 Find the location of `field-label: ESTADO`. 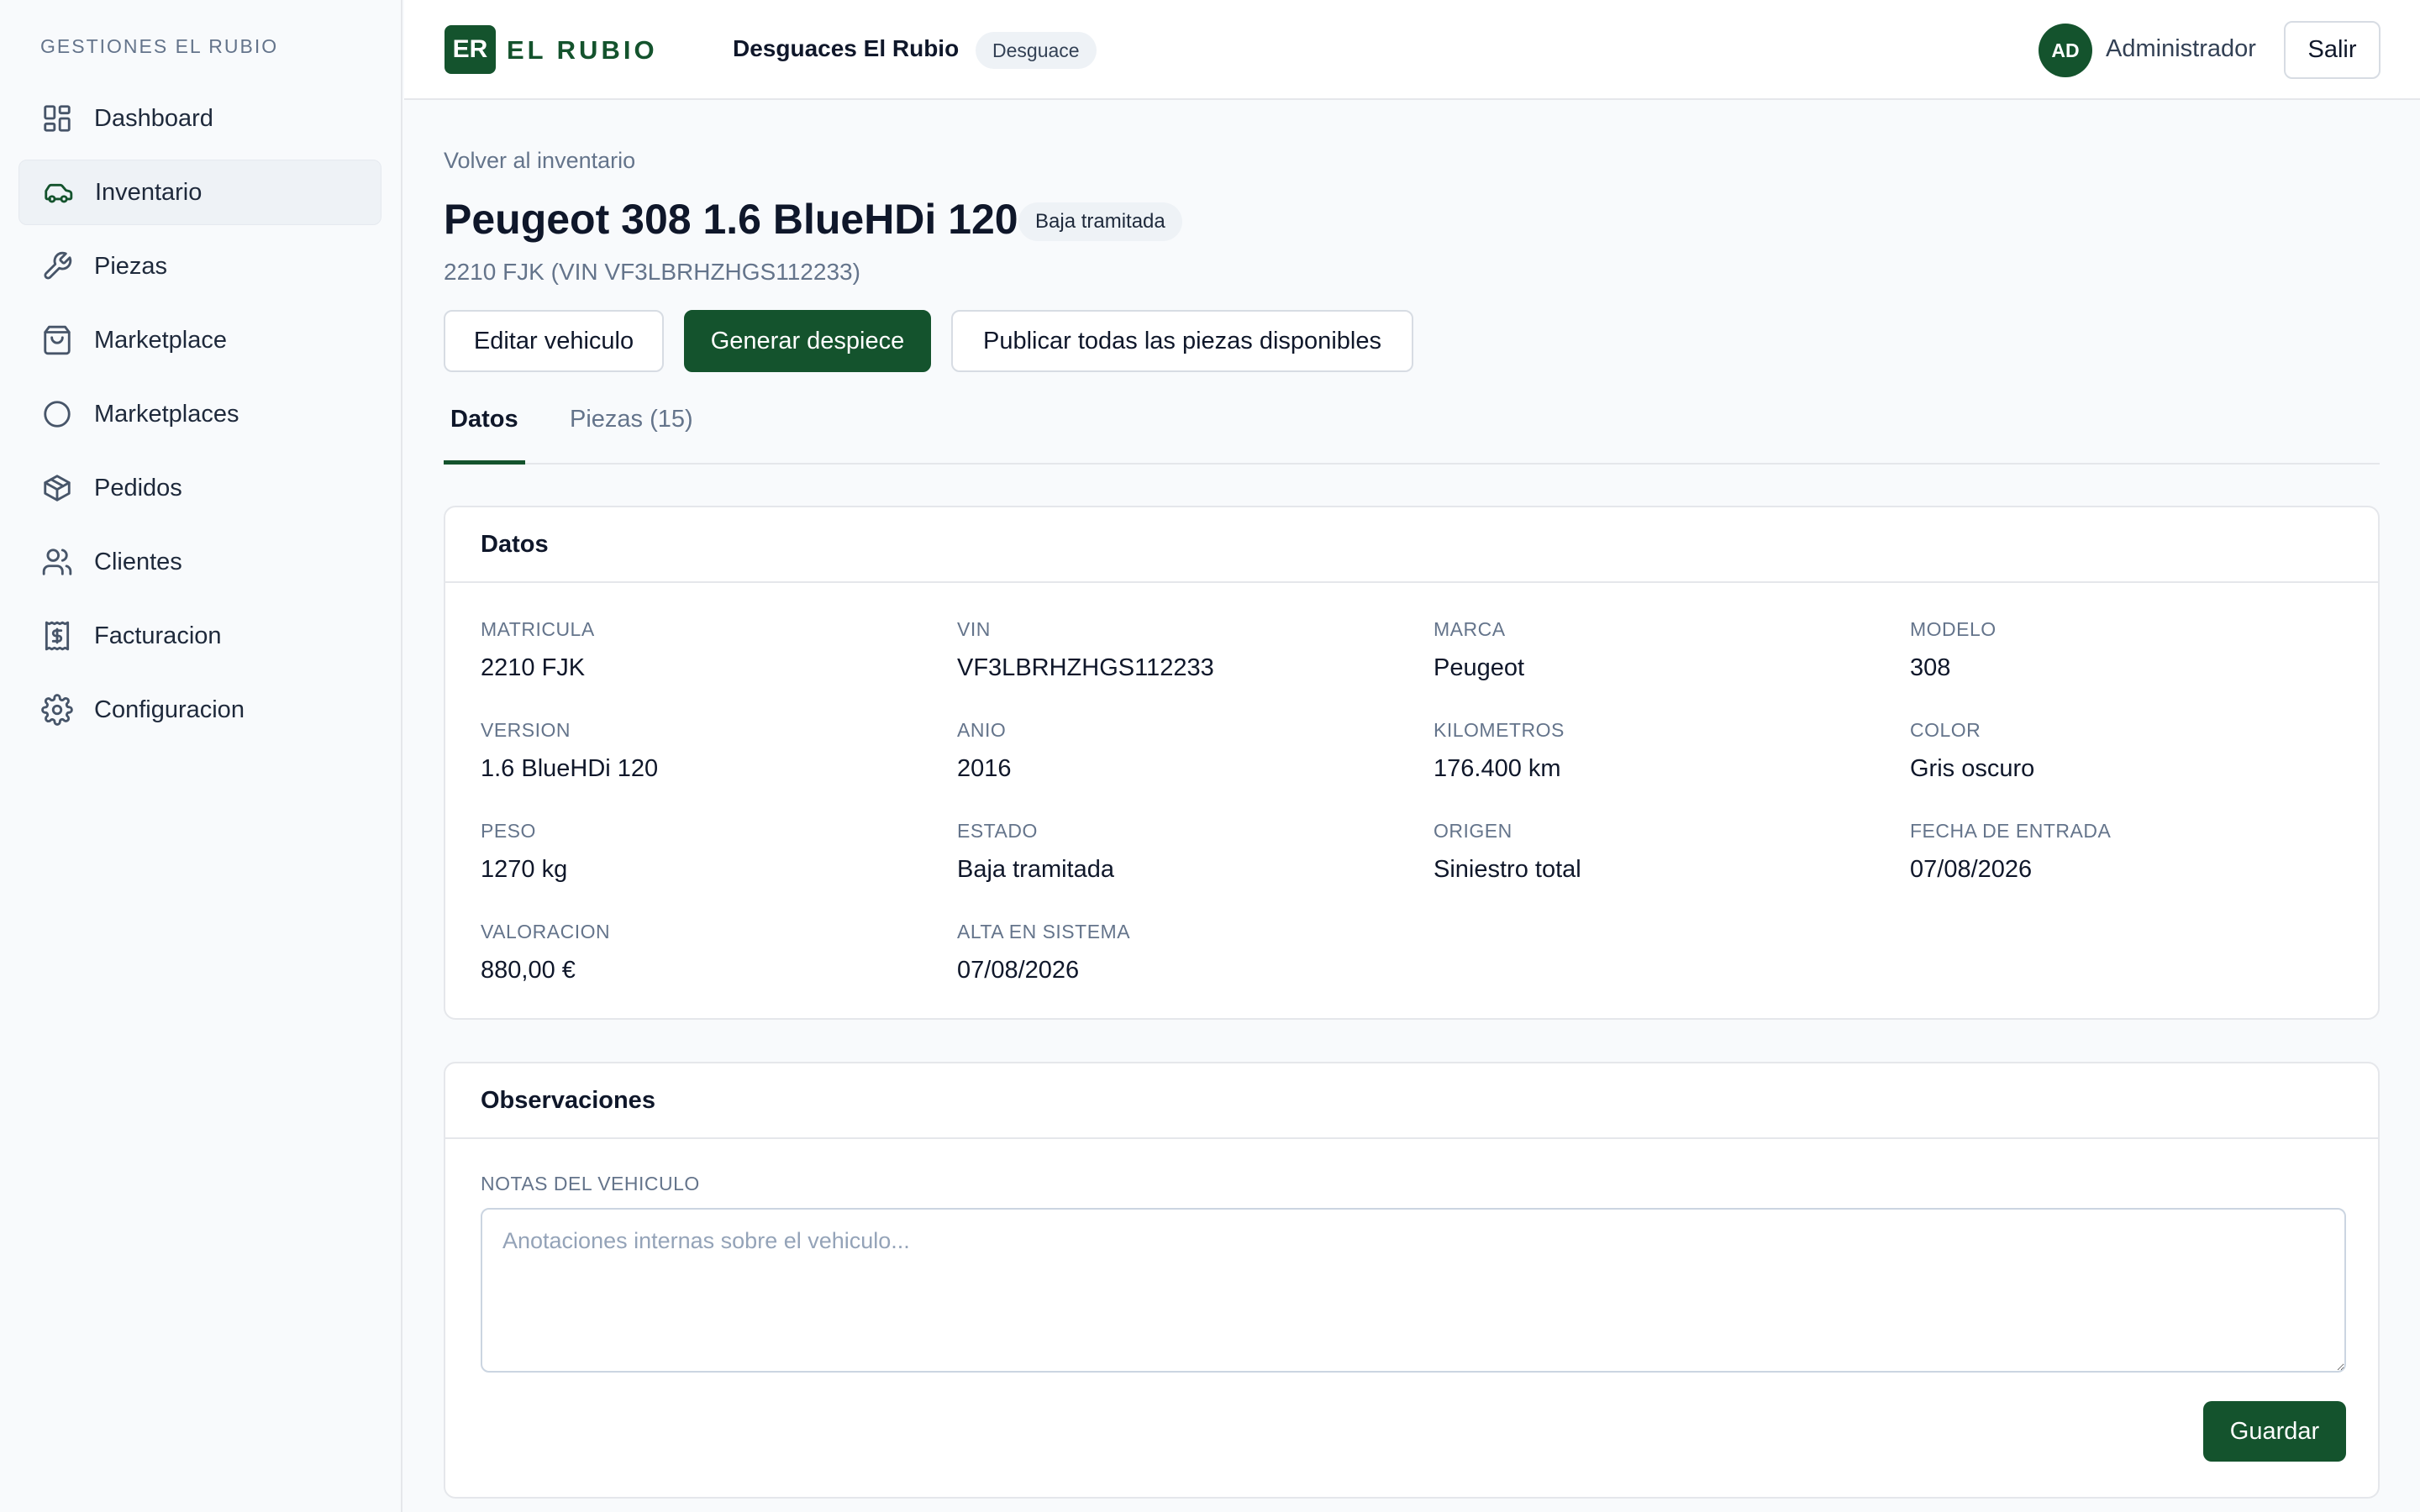

field-label: ESTADO is located at coordinates (997, 831).